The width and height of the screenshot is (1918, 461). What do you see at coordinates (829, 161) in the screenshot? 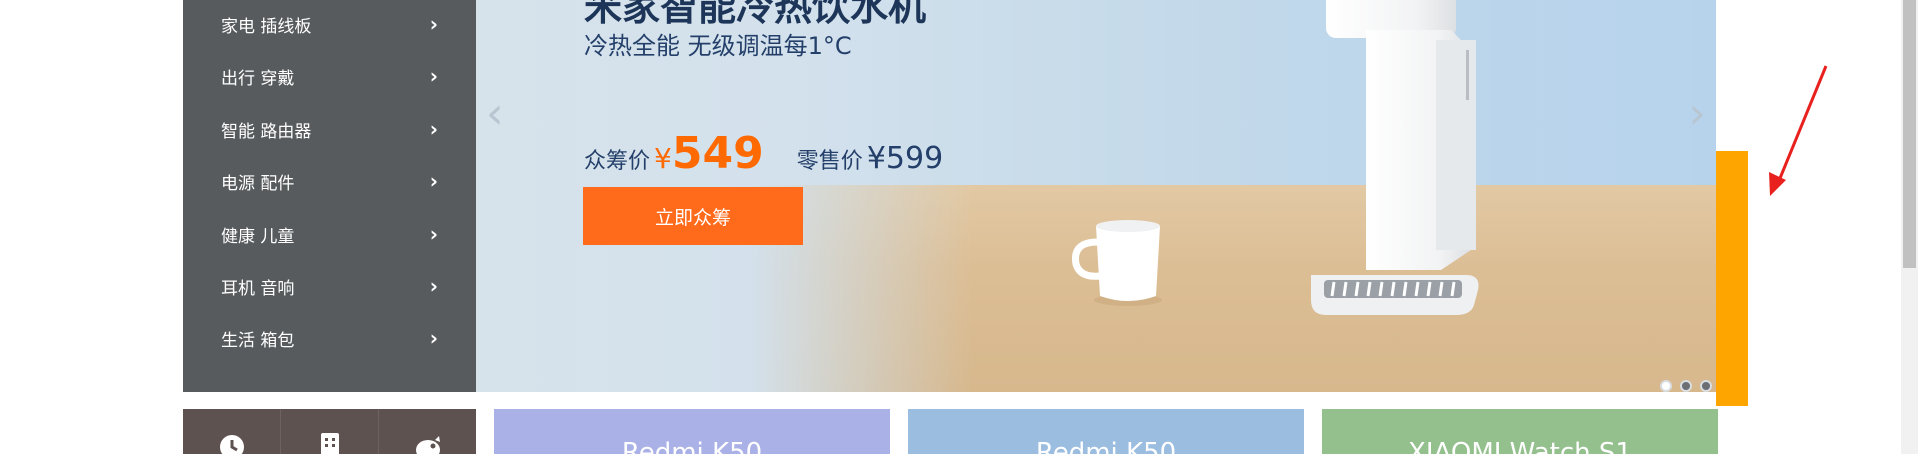
I see `retail-price-label: 零售价` at bounding box center [829, 161].